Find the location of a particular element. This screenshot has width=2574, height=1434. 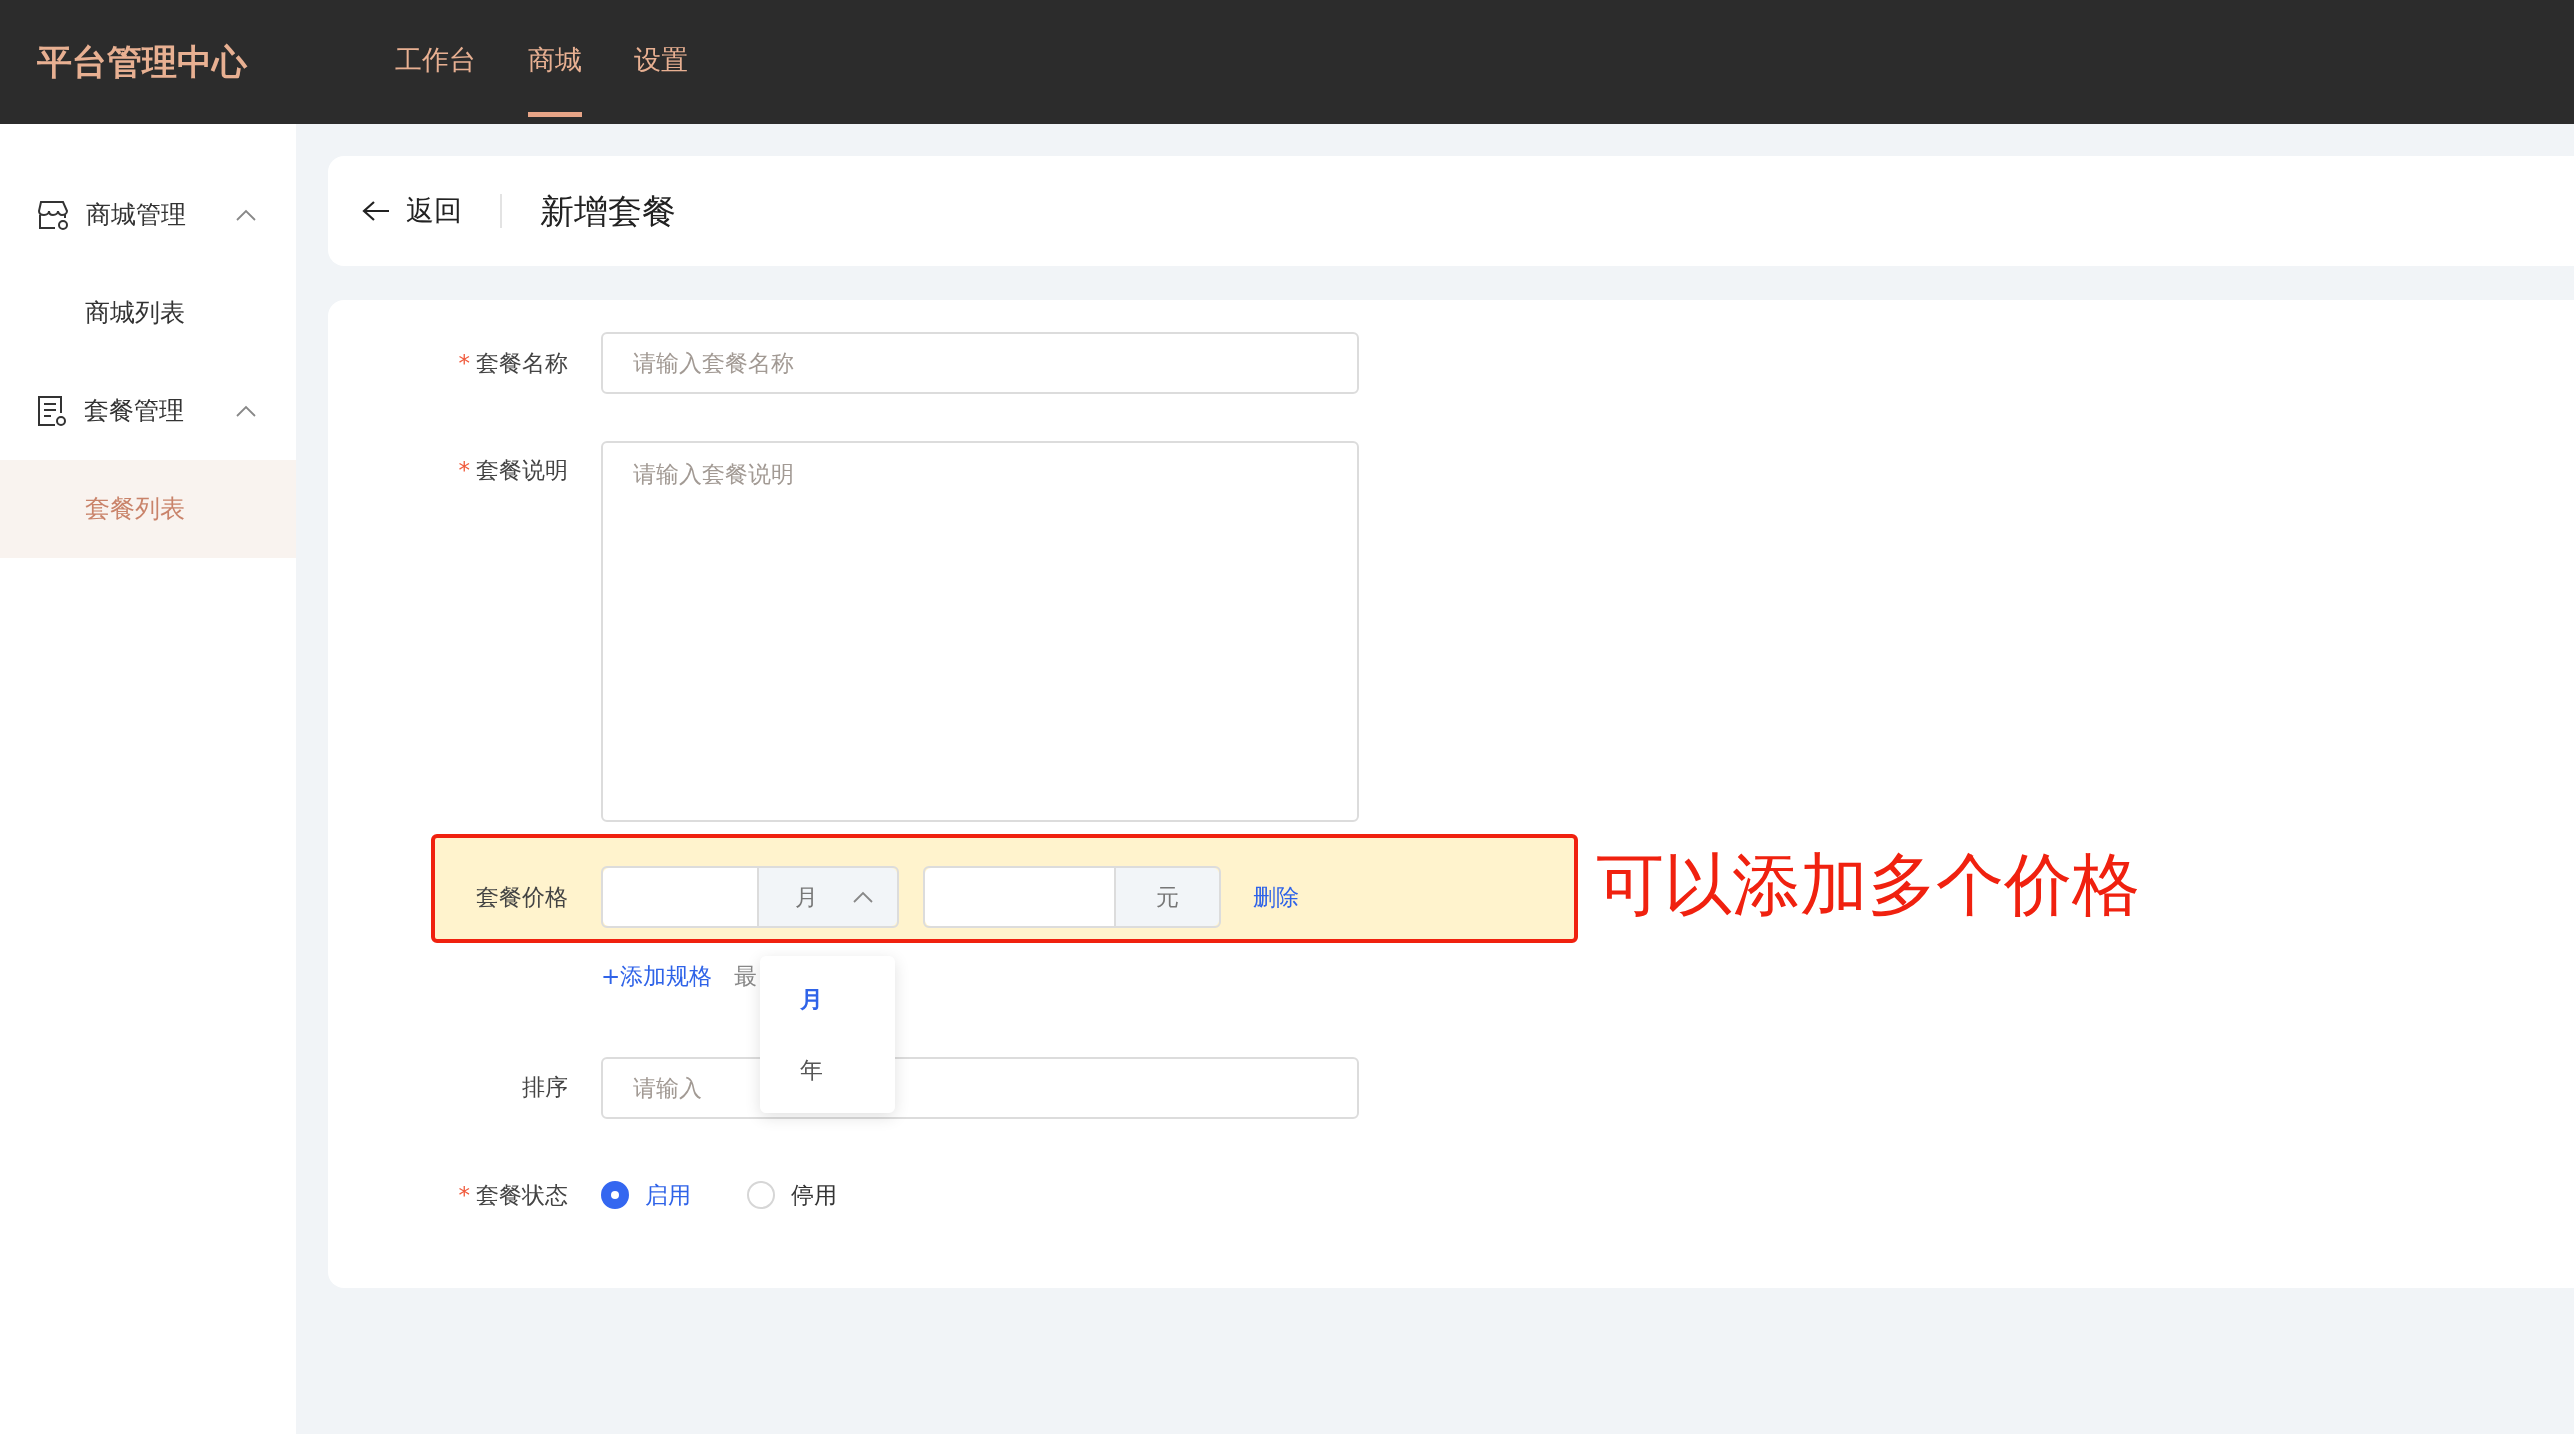

sidebar-group: 商城管理 is located at coordinates (148, 215).